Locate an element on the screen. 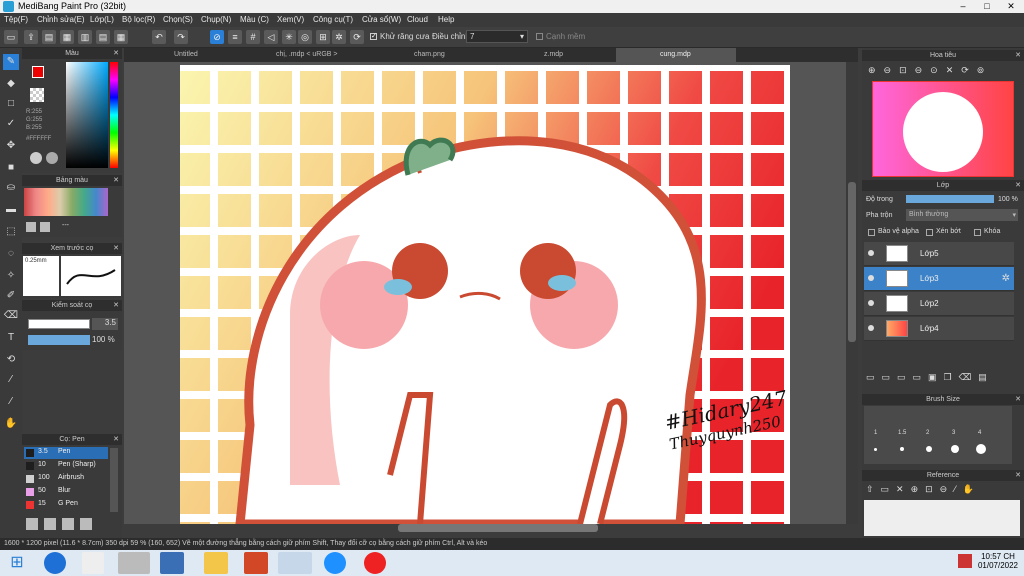  undo-icon: ↶ is located at coordinates (159, 37).